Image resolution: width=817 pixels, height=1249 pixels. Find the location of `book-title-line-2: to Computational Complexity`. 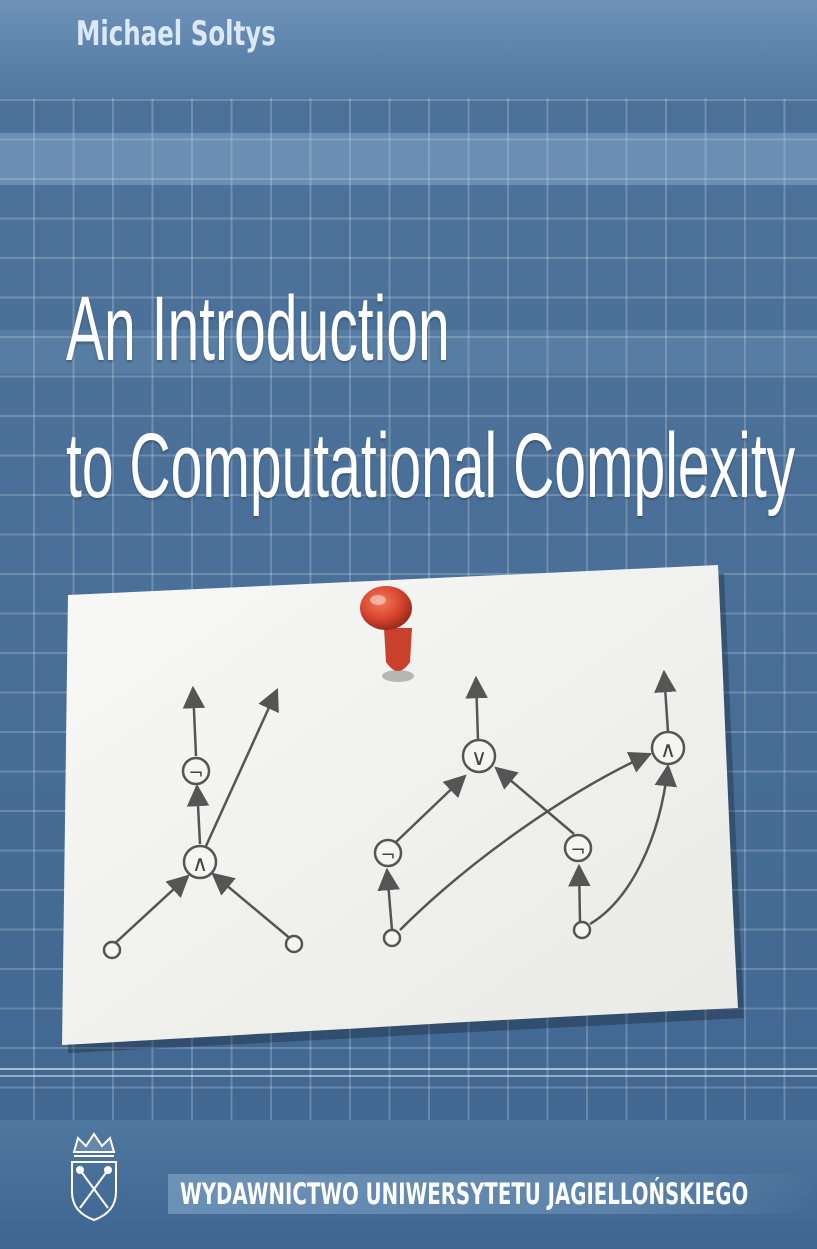

book-title-line-2: to Computational Complexity is located at coordinates (431, 466).